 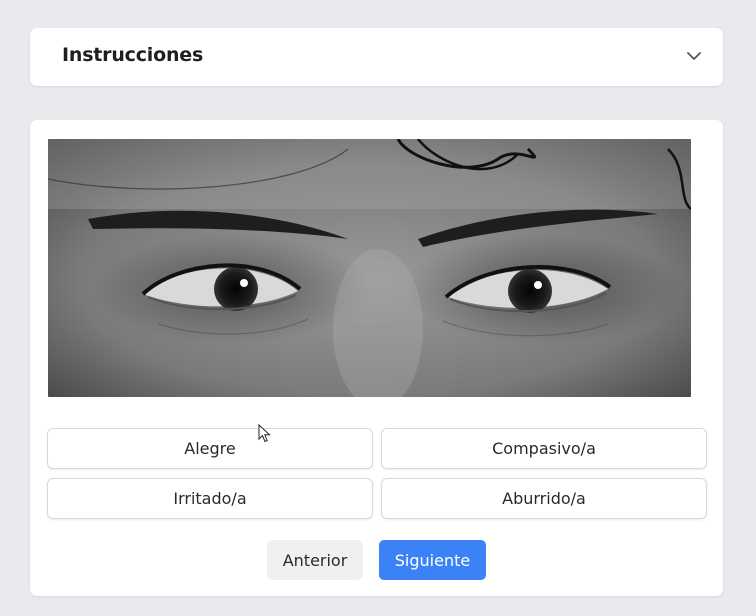 I want to click on option-compasivo: Compasivo/a, so click(x=544, y=448).